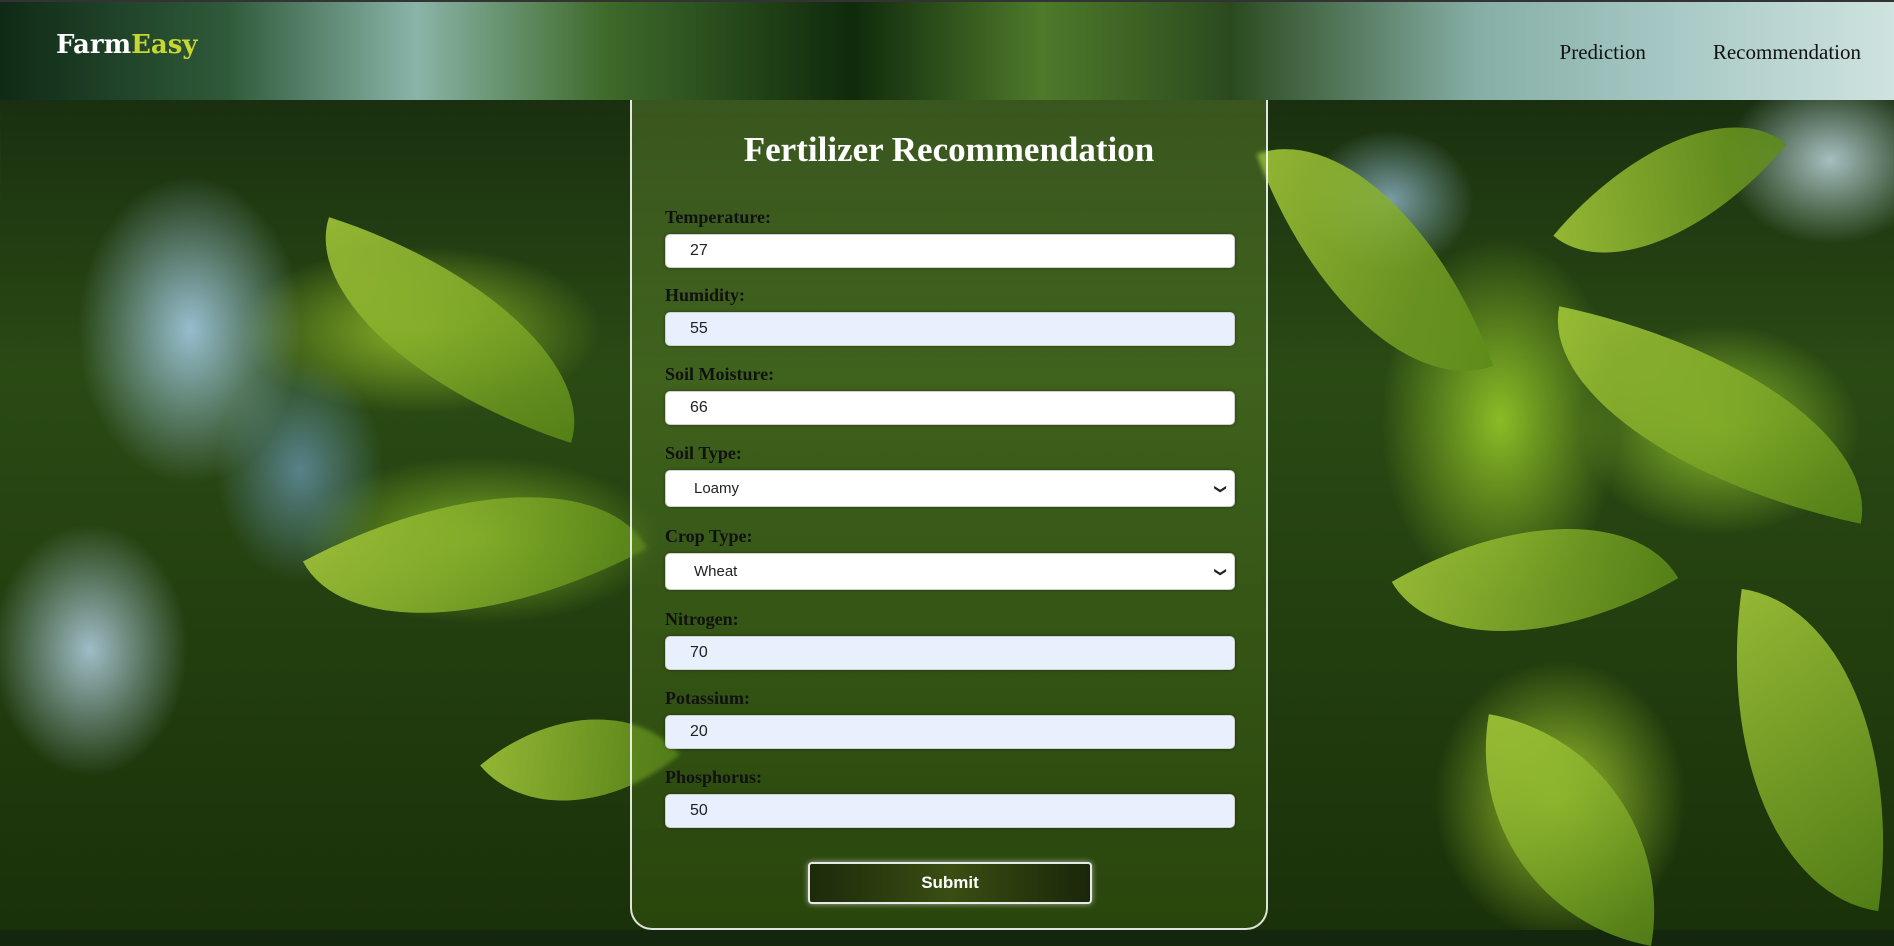  I want to click on nitrogen-field-group: Nitrogen:, so click(950, 639).